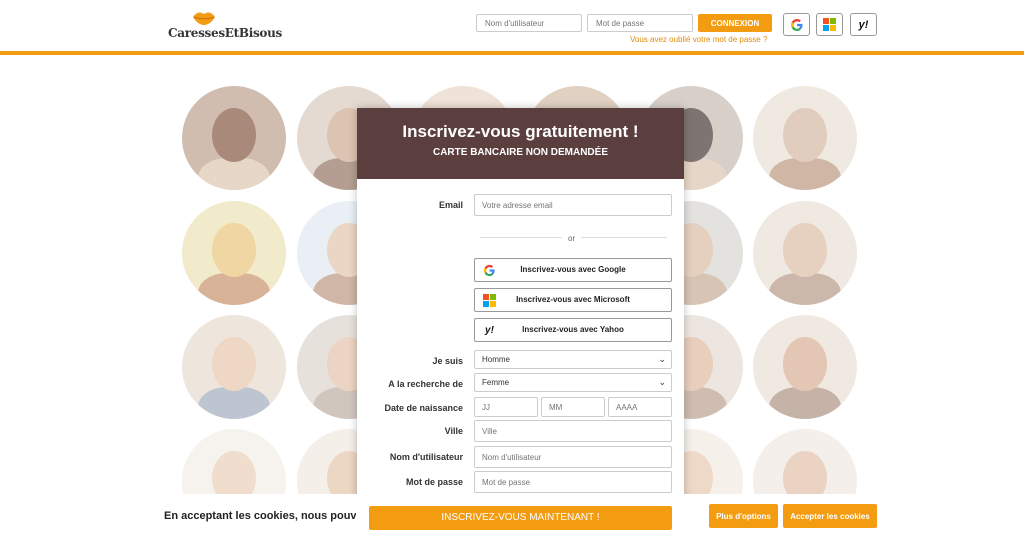 Image resolution: width=1024 pixels, height=535 pixels. Describe the element at coordinates (520, 152) in the screenshot. I see `signup-subtitle: CARTE BANCAIRE NON DEMANDÉE` at that location.